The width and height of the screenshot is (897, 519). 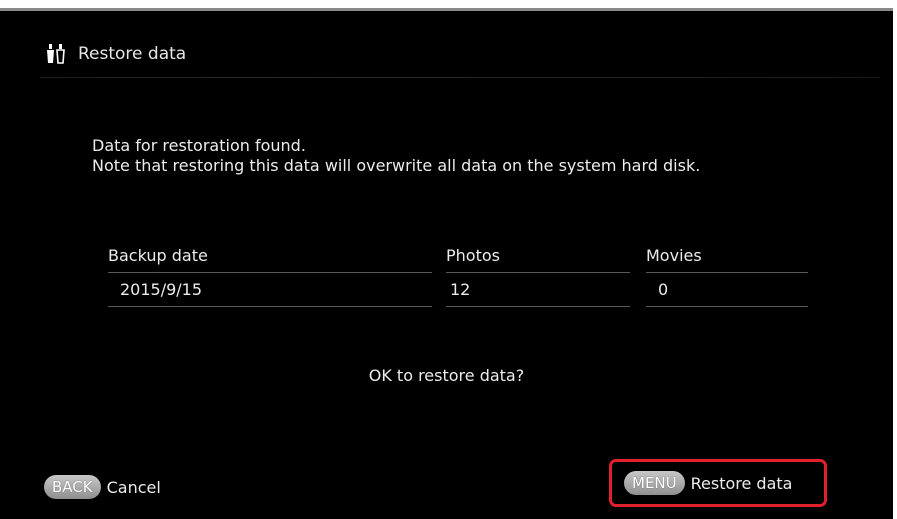 What do you see at coordinates (674, 255) in the screenshot?
I see `column-header-movies: Movies` at bounding box center [674, 255].